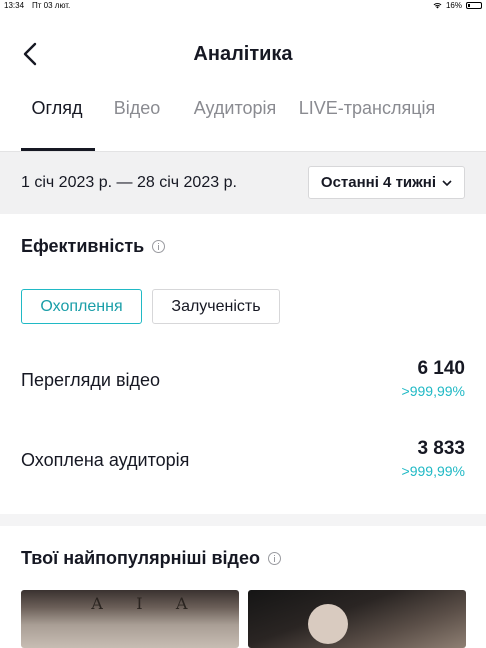  Describe the element at coordinates (57, 108) in the screenshot. I see `tab-overview: Огляд` at that location.